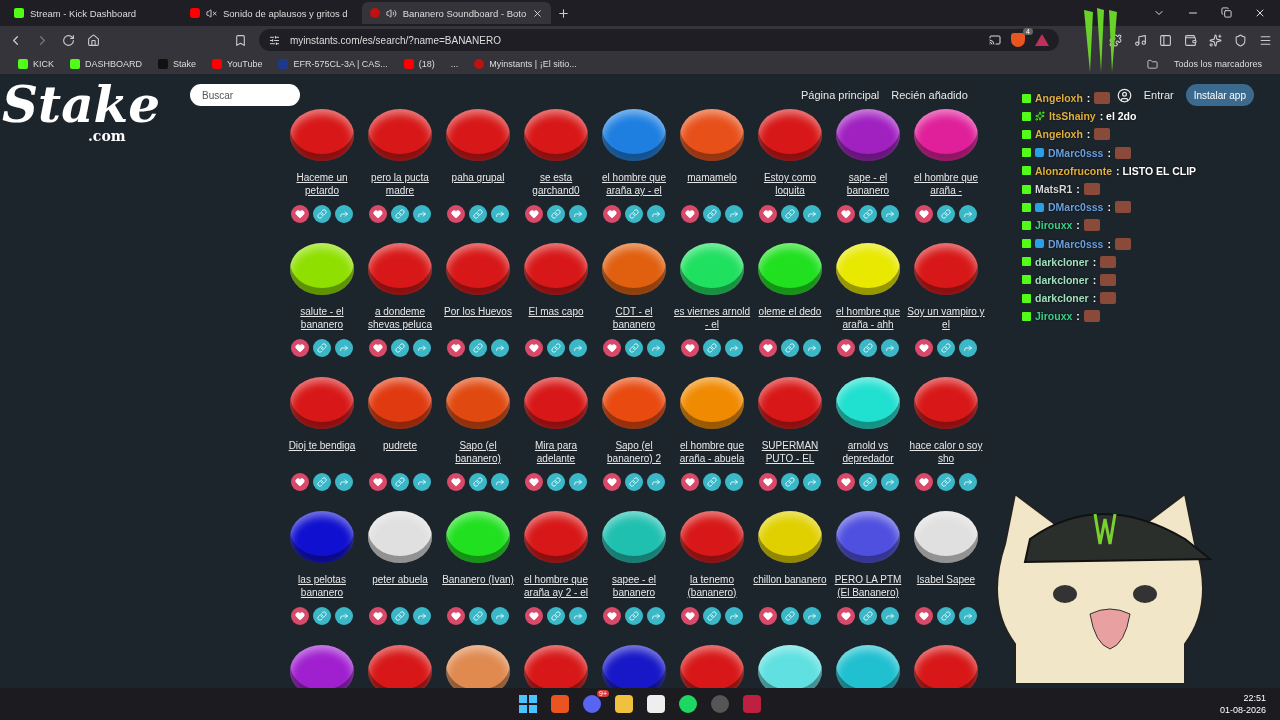 The height and width of the screenshot is (720, 1280). I want to click on sound-title-link: mamamelo, so click(712, 184).